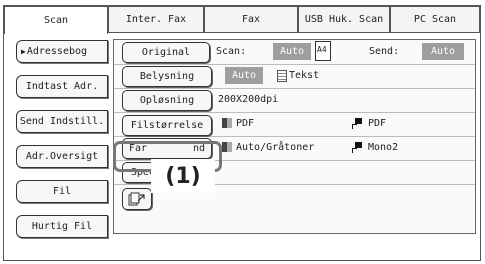 The image size is (485, 264). I want to click on resolution-button: Opløsning, so click(167, 100).